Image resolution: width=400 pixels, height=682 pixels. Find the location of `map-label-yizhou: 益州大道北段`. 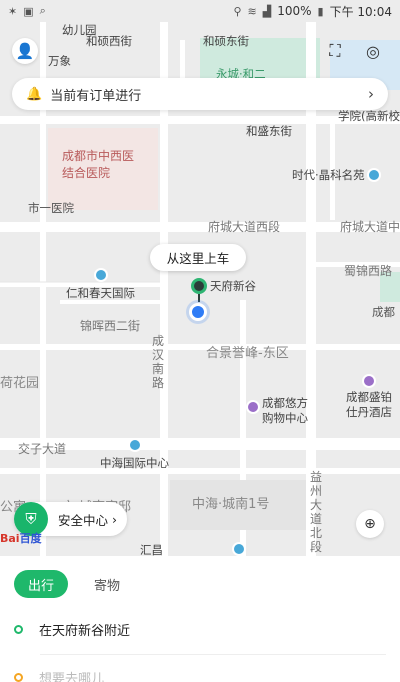

map-label-yizhou: 益州大道北段 is located at coordinates (316, 512).